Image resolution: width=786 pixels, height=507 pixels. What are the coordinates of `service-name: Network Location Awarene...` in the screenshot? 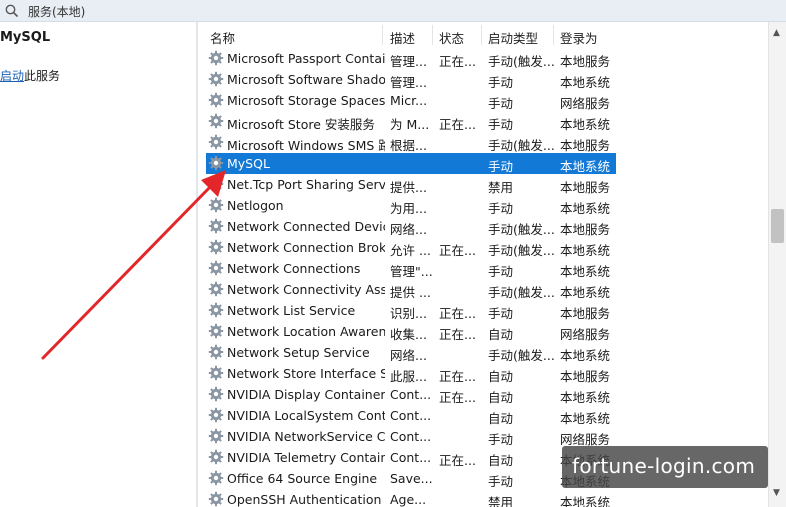 It's located at (306, 331).